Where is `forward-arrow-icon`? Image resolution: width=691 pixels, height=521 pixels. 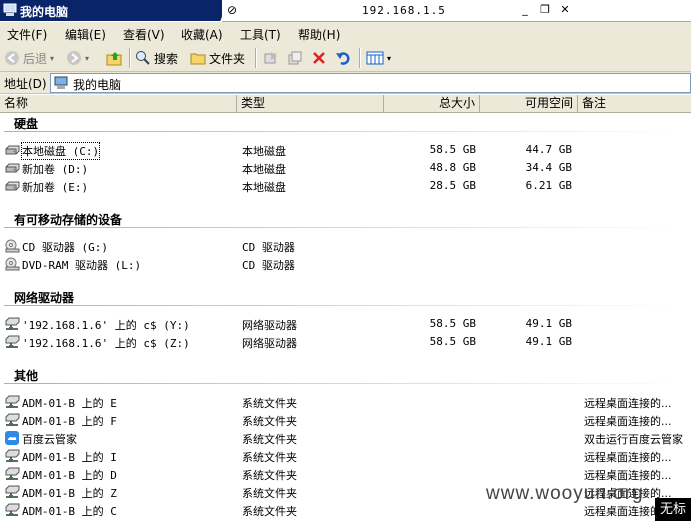
forward-arrow-icon is located at coordinates (74, 58).